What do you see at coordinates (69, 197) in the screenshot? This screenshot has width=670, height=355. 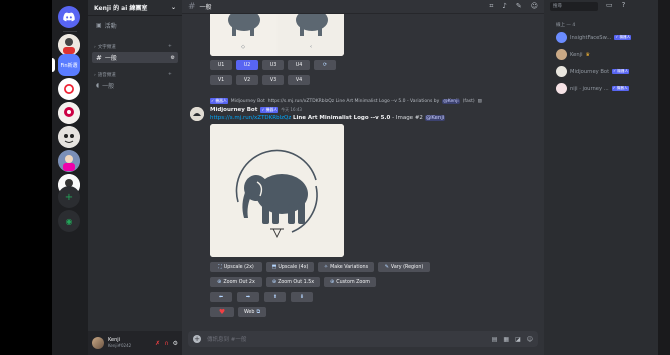 I see `add-server-icon: +` at bounding box center [69, 197].